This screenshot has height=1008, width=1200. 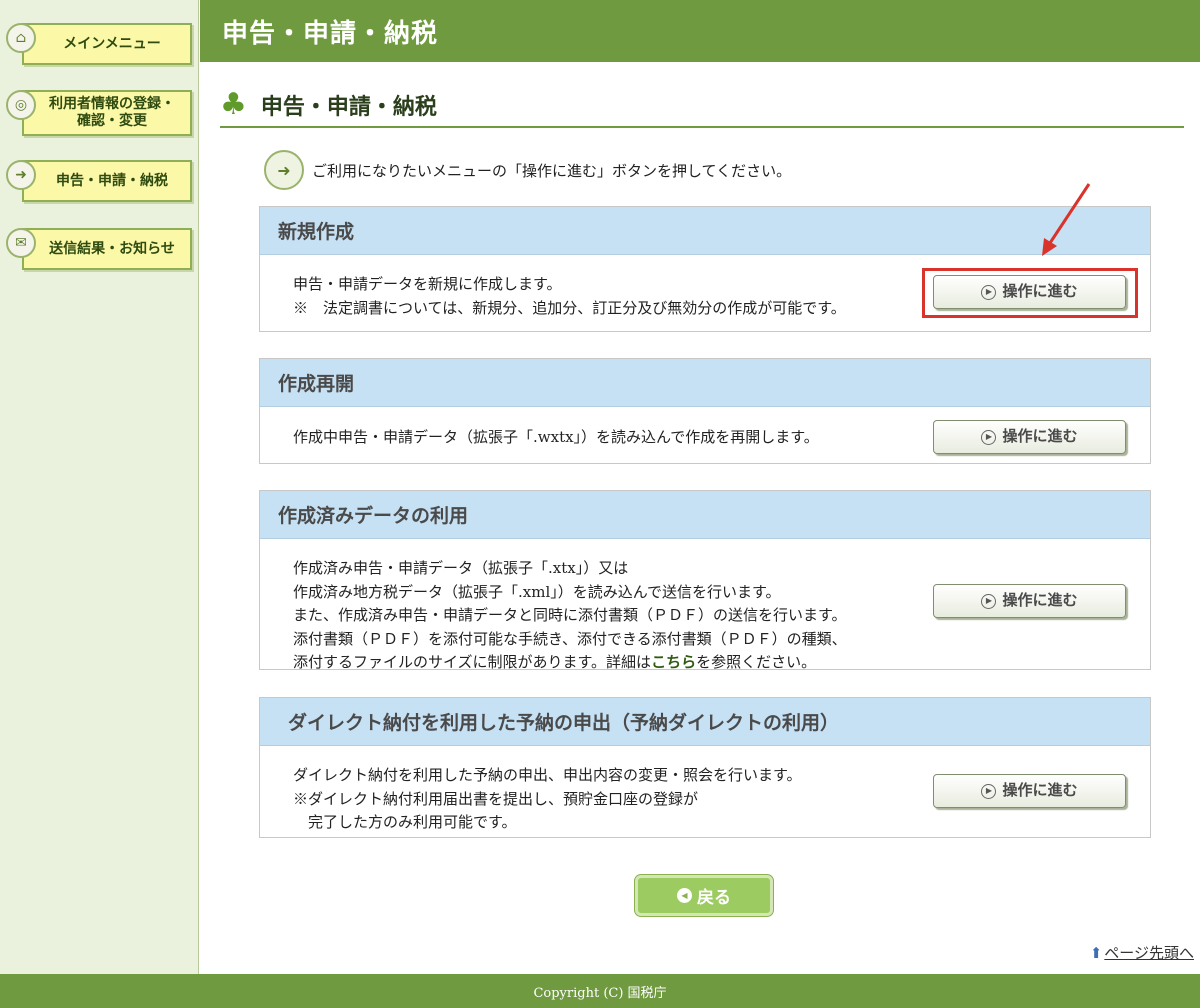 I want to click on copyright-text: Copyright (C) 国税庁, so click(x=600, y=993).